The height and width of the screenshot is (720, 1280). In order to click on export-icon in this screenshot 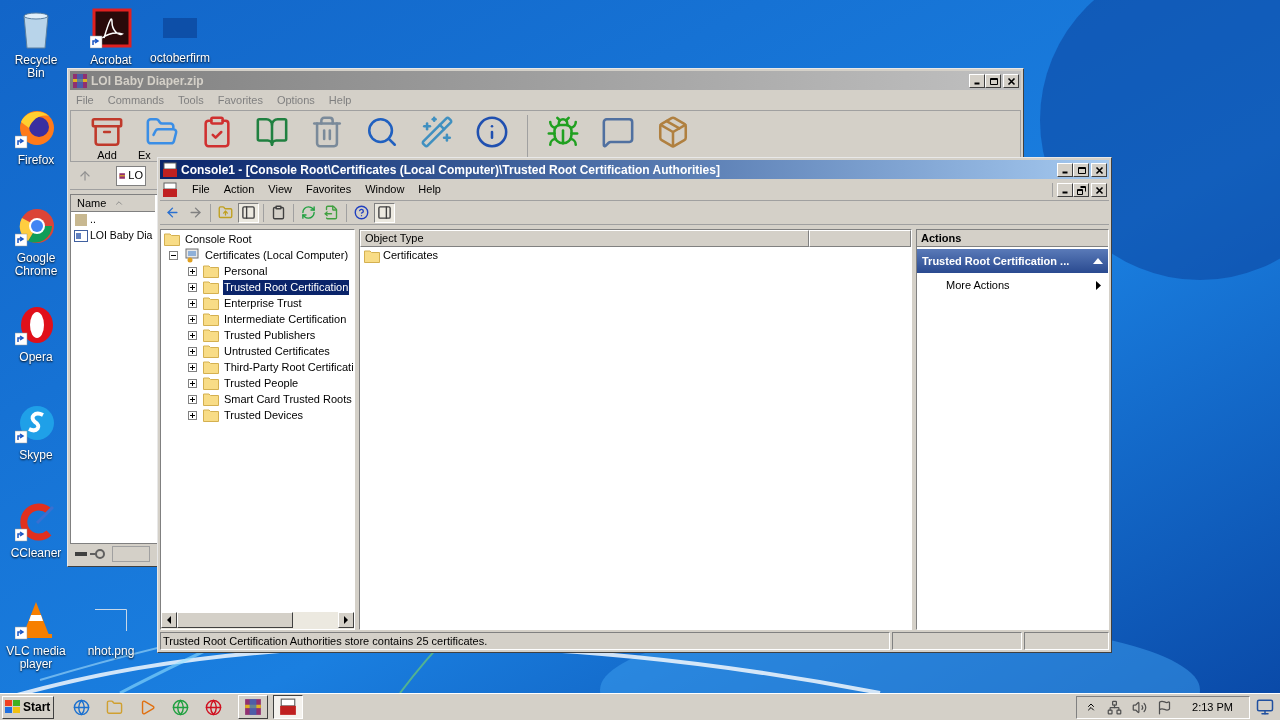, I will do `click(331, 212)`.